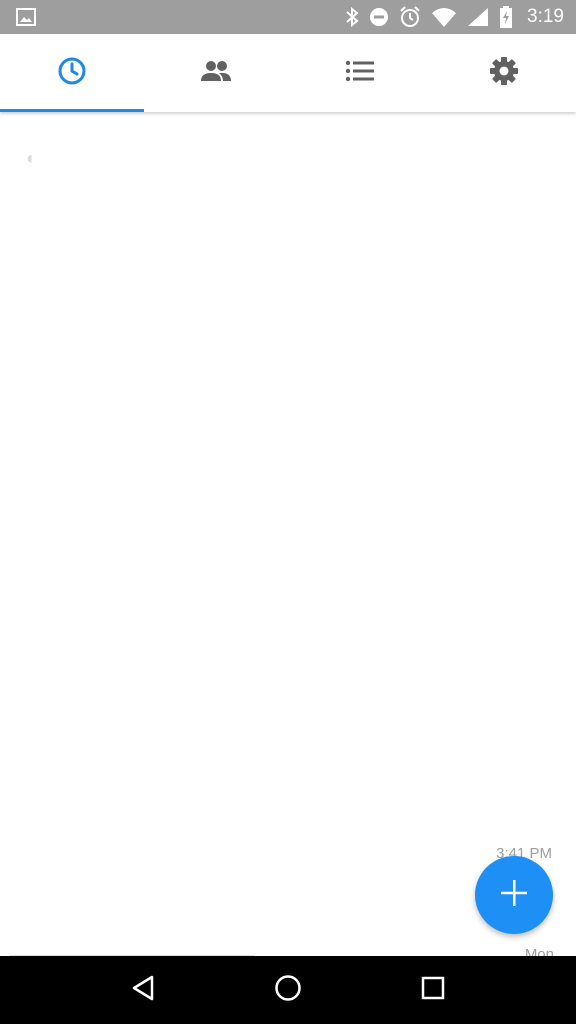  I want to click on signal-icon, so click(478, 17).